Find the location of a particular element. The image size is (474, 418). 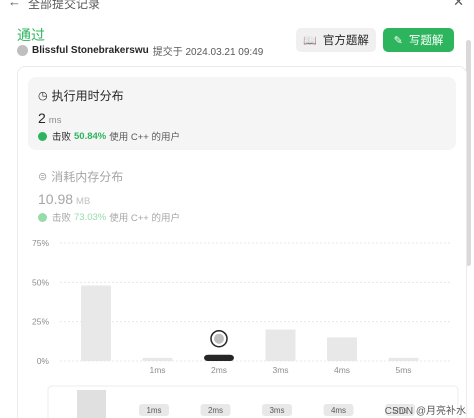

minimap-label: 2ms is located at coordinates (215, 410).